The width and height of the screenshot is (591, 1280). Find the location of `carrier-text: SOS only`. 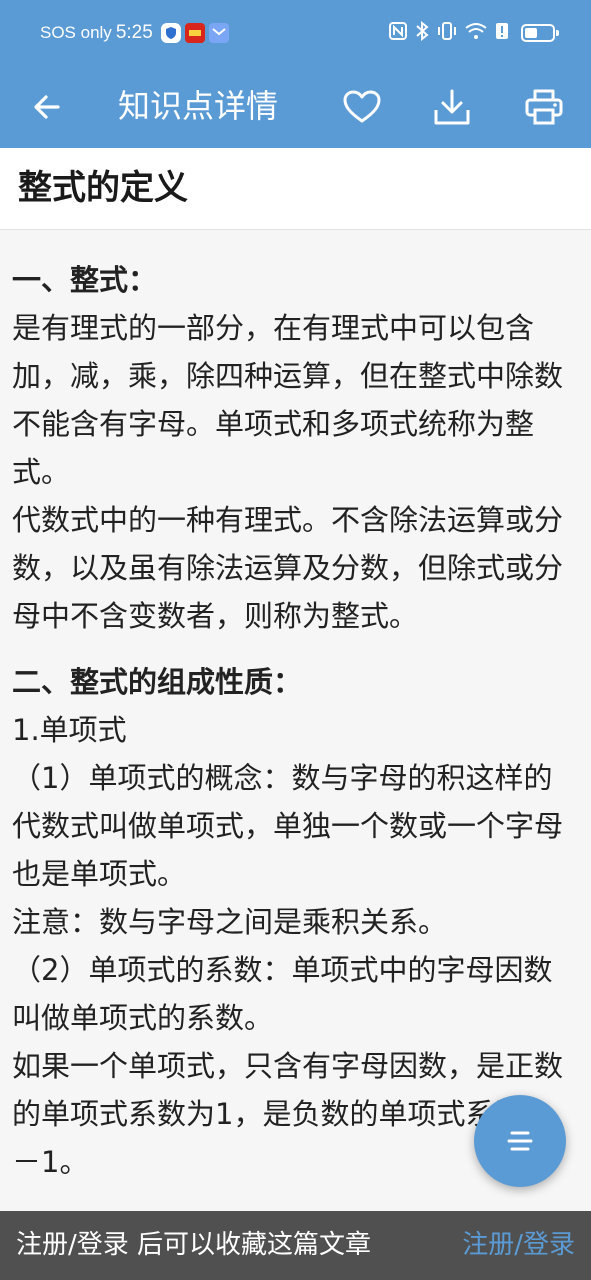

carrier-text: SOS only is located at coordinates (76, 32).